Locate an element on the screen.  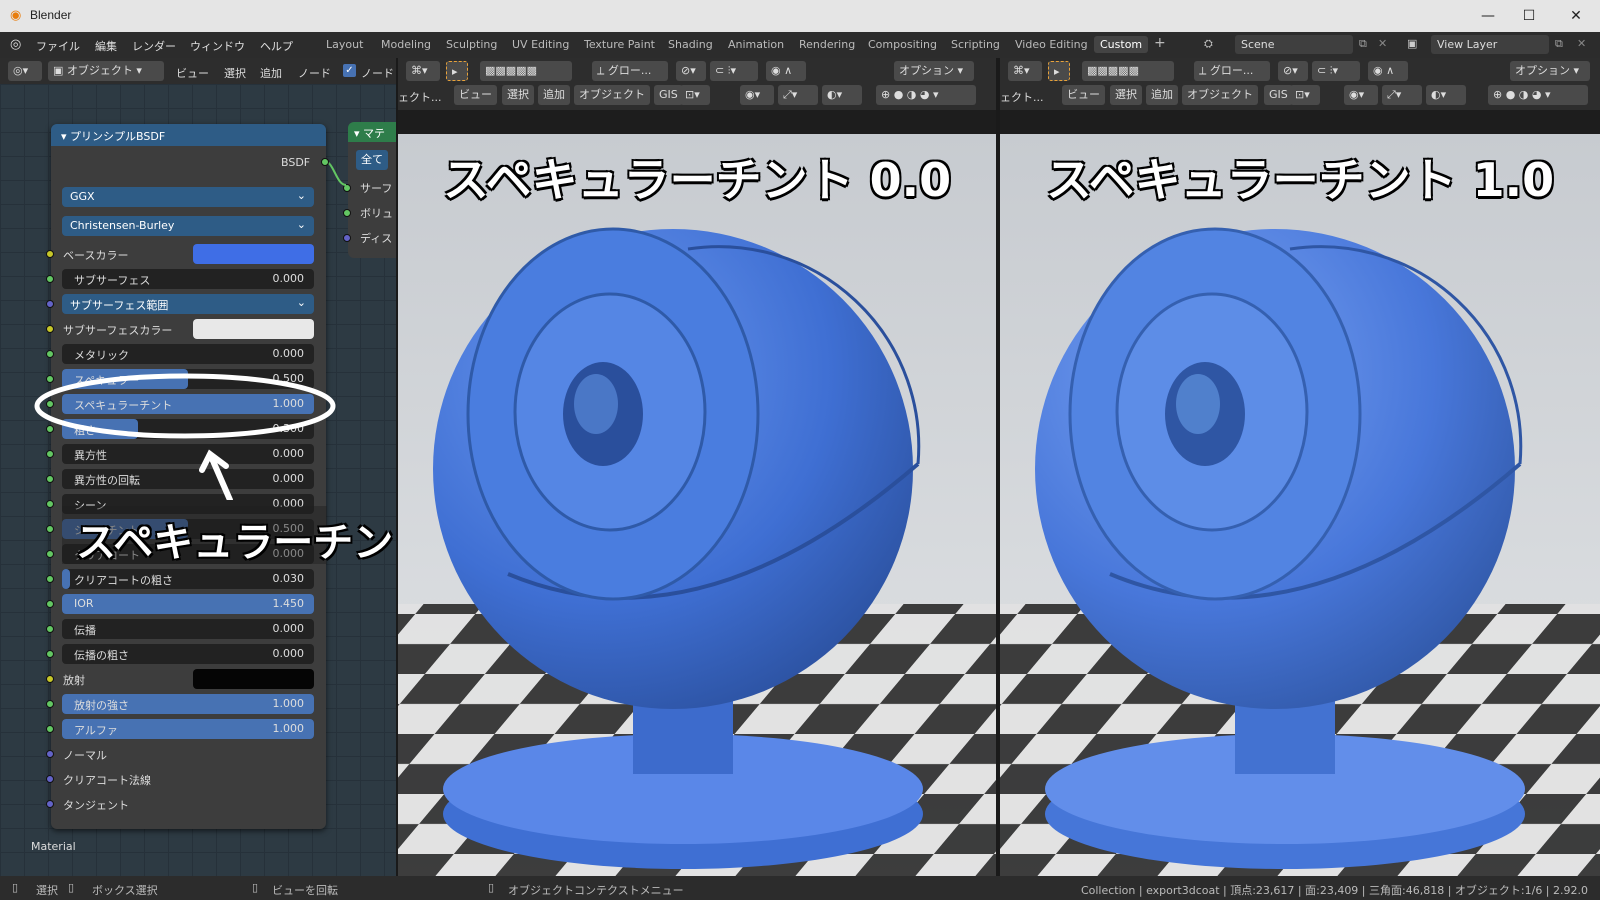
tab-modeling: Modeling is located at coordinates (406, 44).